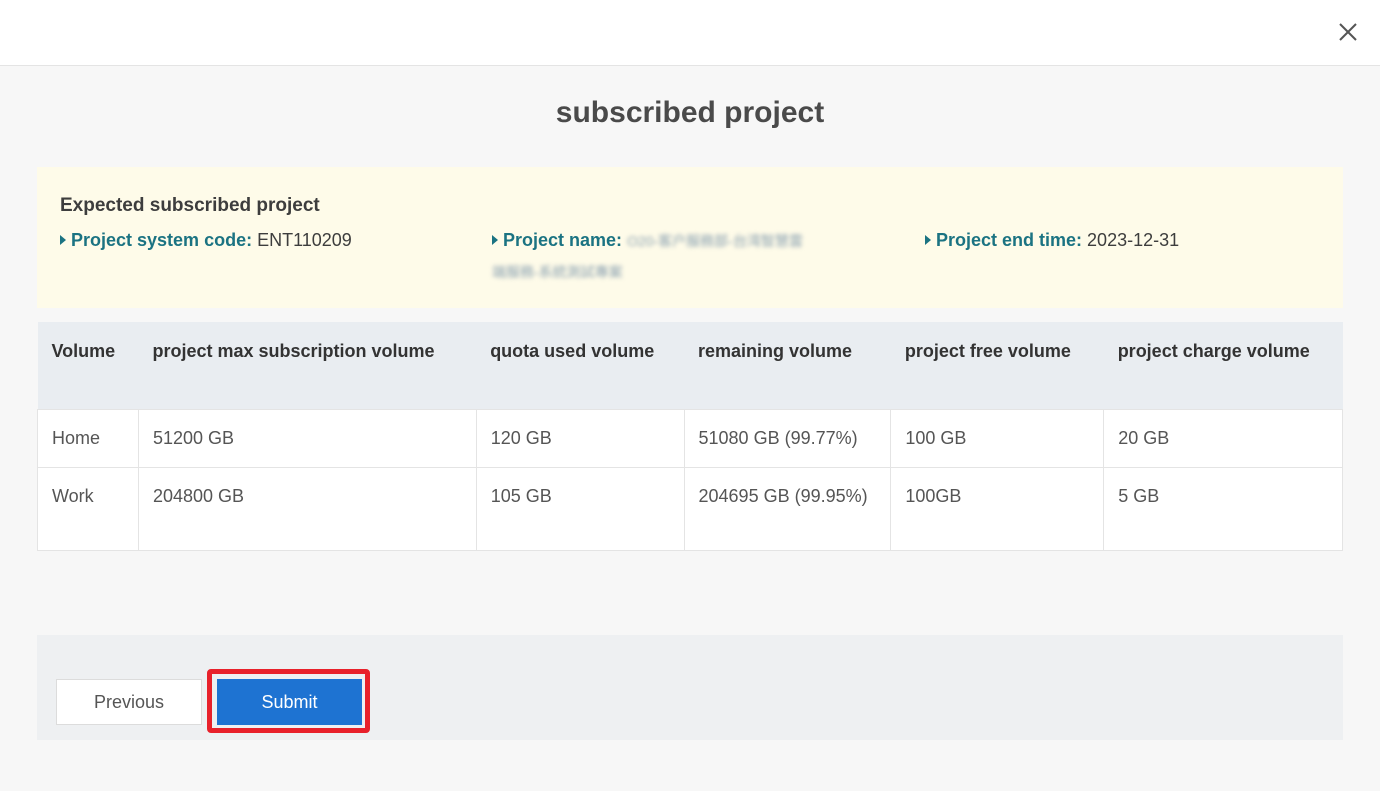  I want to click on column-header-charge: project charge volume, so click(1223, 366).